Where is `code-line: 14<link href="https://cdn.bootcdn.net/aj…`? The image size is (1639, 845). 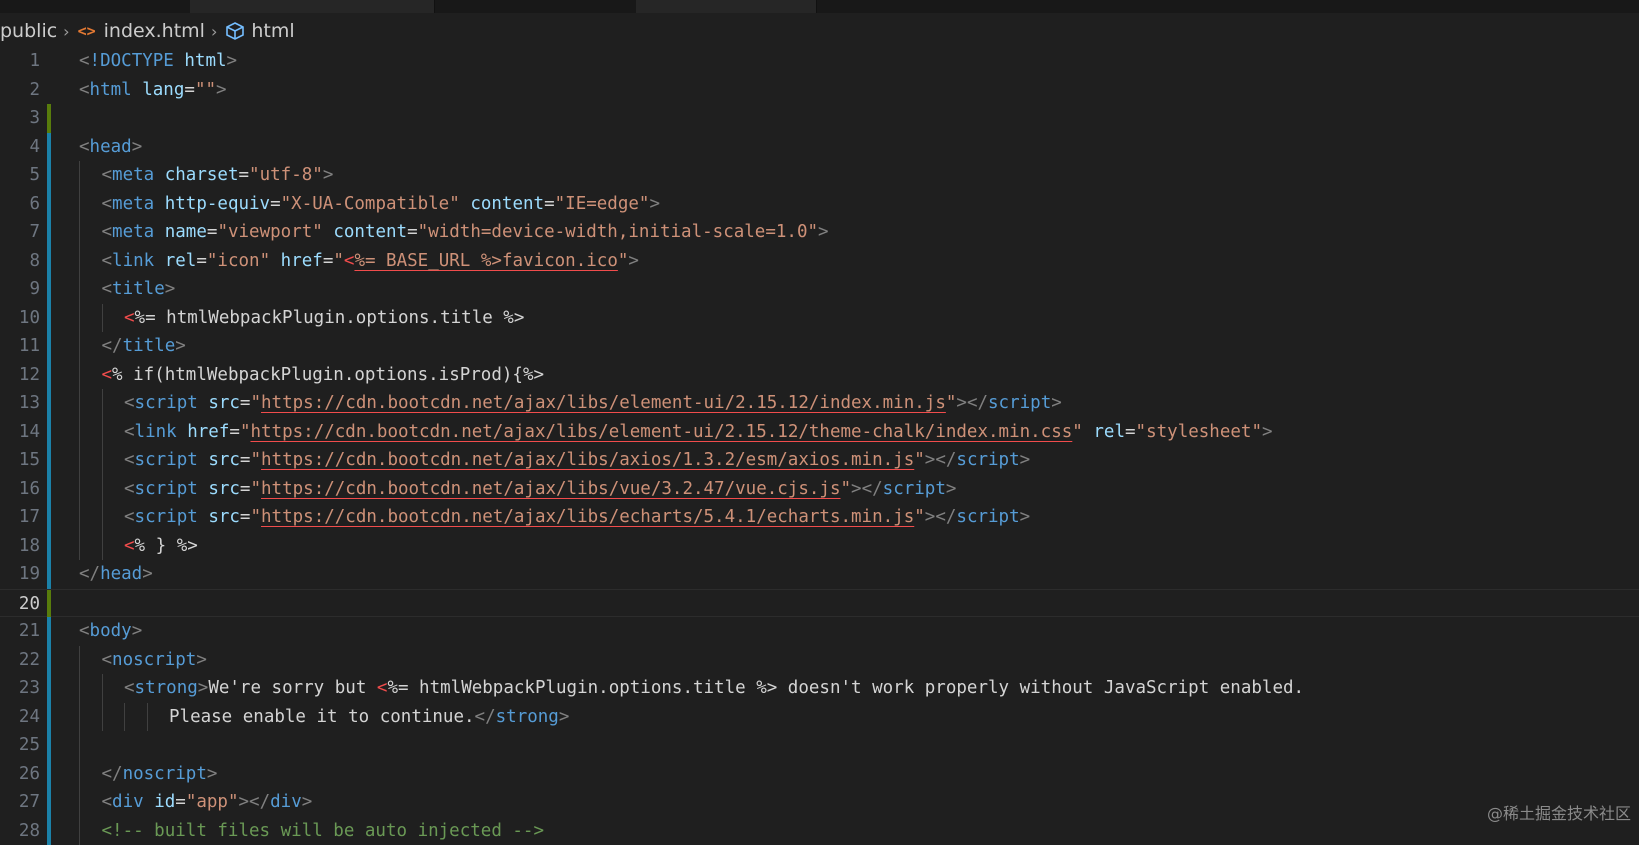
code-line: 14<link href="https://cdn.bootcdn.net/aj… is located at coordinates (819, 432).